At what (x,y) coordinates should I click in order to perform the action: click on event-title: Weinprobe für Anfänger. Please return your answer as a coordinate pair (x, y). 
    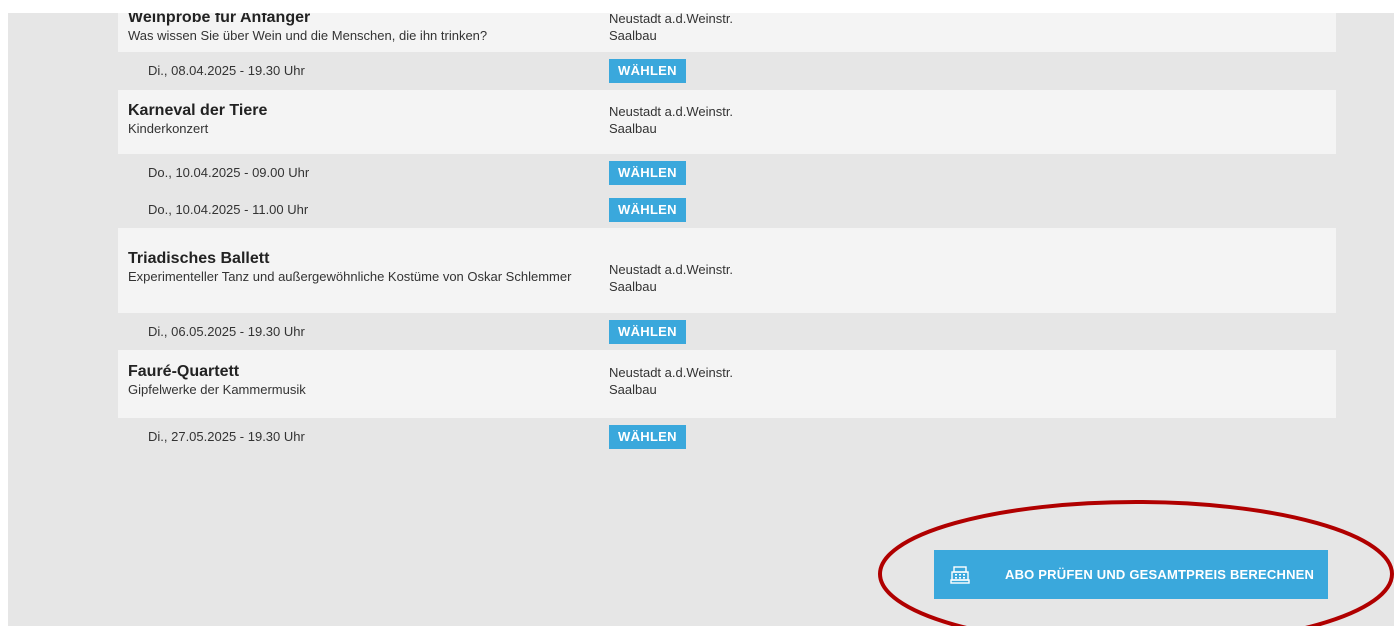
    Looking at the image, I should click on (219, 19).